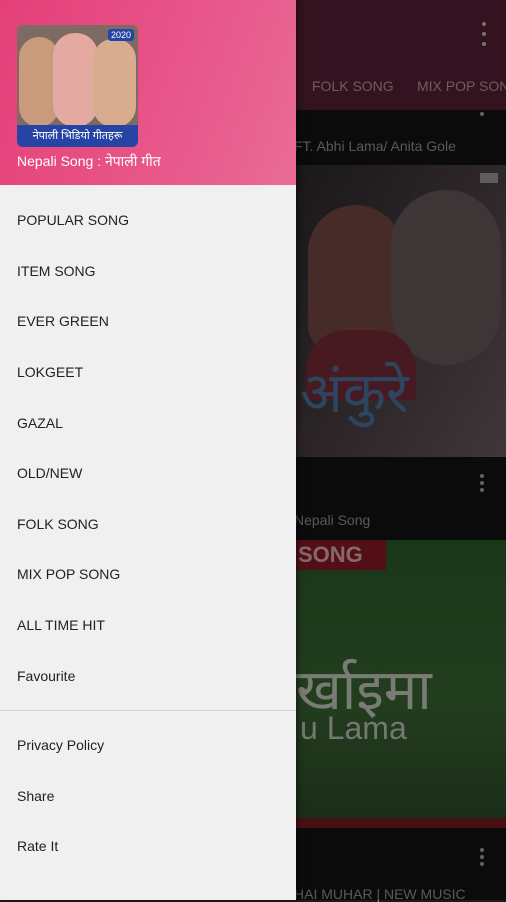  Describe the element at coordinates (148, 372) in the screenshot. I see `menu-item-lokgeet: LOKGEET` at that location.